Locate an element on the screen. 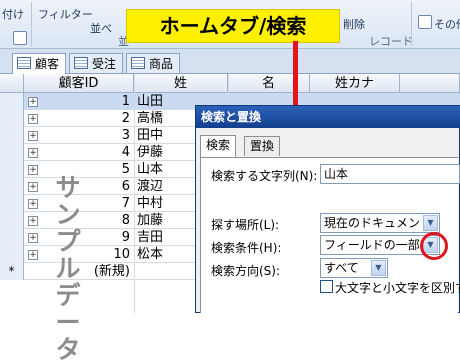  cell-last-name: 山本 is located at coordinates (150, 169).